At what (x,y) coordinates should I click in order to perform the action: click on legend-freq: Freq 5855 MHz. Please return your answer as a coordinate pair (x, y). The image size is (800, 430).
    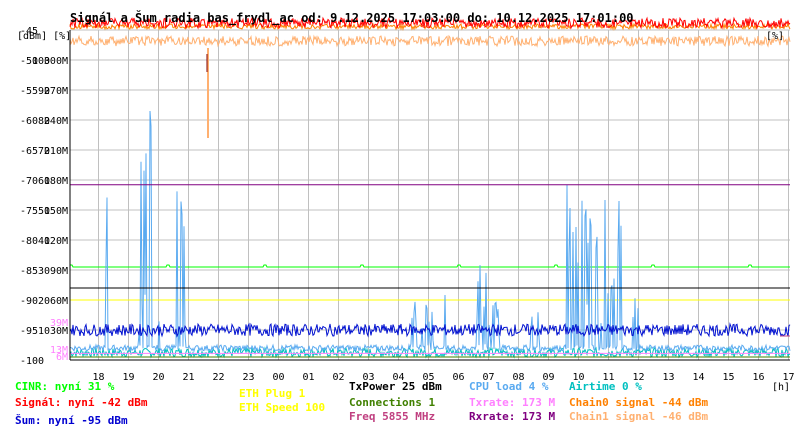
    Looking at the image, I should click on (392, 416).